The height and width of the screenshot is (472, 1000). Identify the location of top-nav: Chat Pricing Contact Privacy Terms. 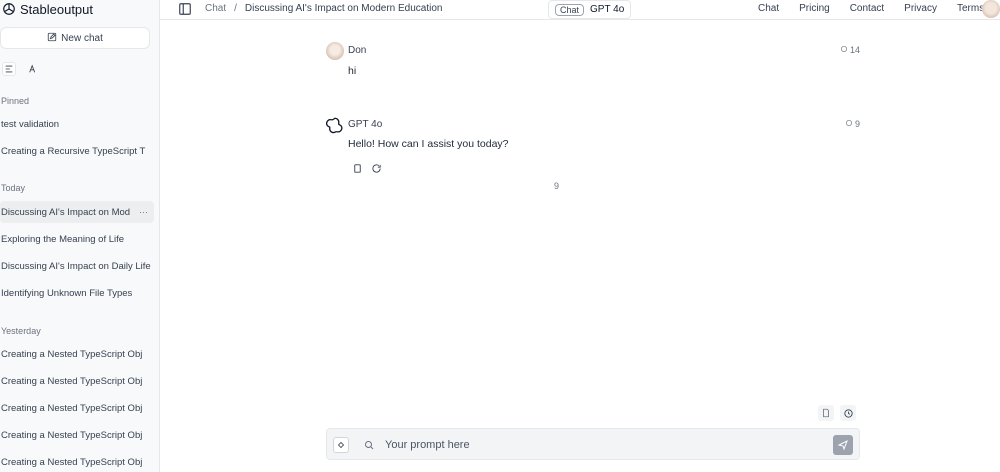
(871, 8).